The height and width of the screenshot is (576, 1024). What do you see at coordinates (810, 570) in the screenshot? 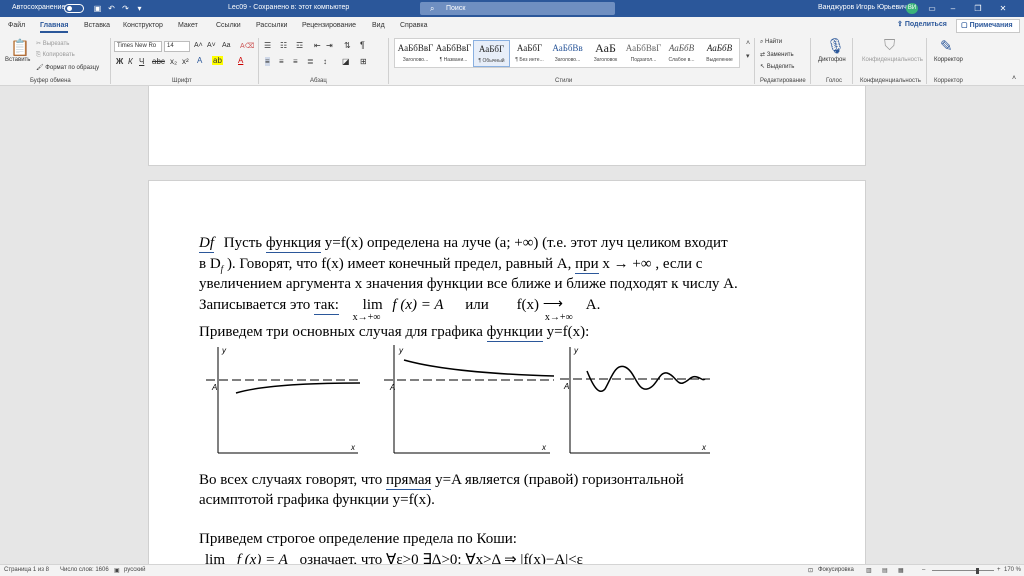
I see `focus-icon: ⊡` at bounding box center [810, 570].